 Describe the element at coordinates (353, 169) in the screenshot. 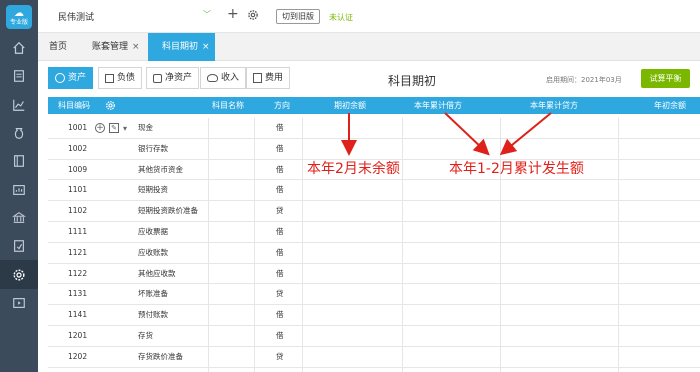

I see `annotation-opening: 本年2月末余额` at that location.